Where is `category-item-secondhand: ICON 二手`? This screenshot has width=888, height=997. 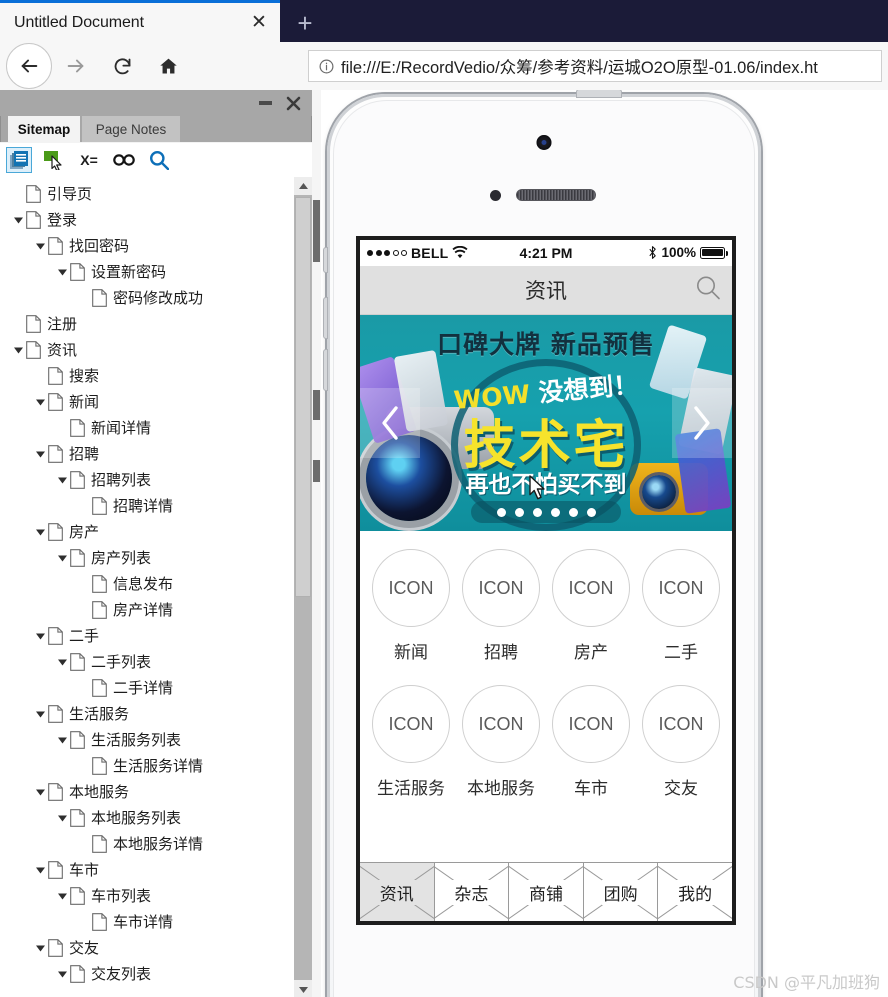 category-item-secondhand: ICON 二手 is located at coordinates (681, 606).